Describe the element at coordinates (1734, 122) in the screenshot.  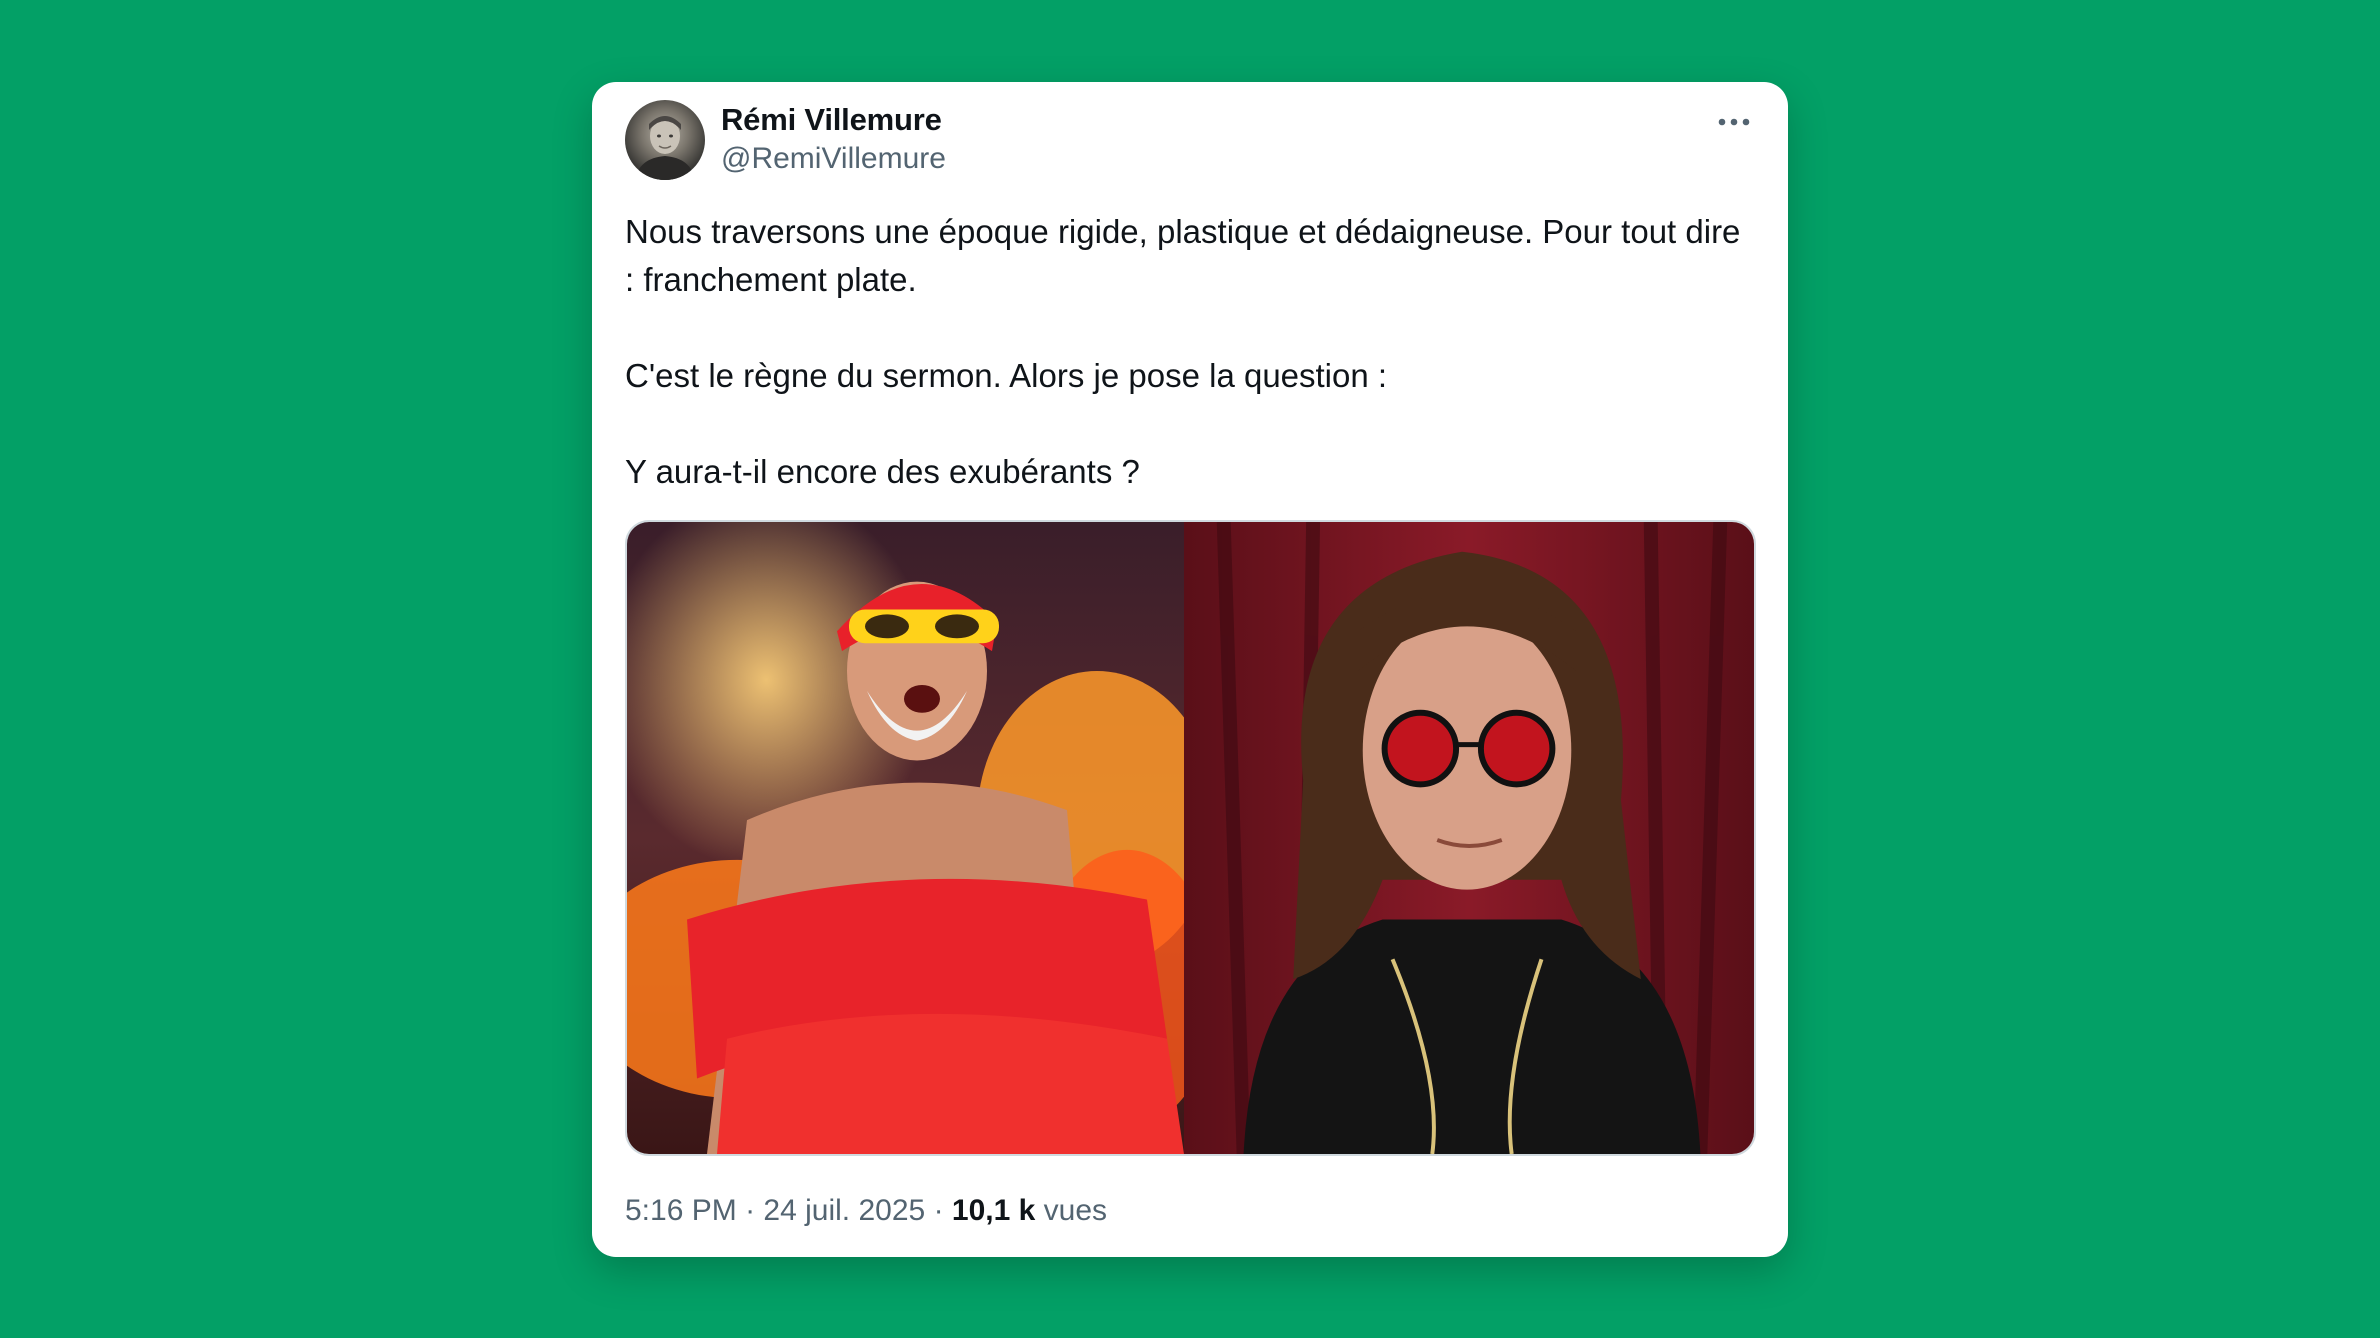
I see `more-horizontal-icon` at that location.